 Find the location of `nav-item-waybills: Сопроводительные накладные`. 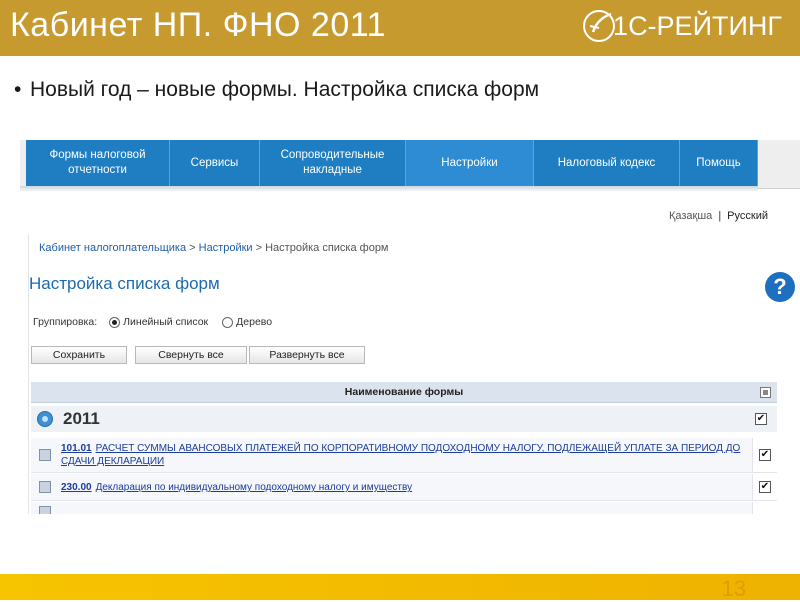

nav-item-waybills: Сопроводительные накладные is located at coordinates (333, 163).